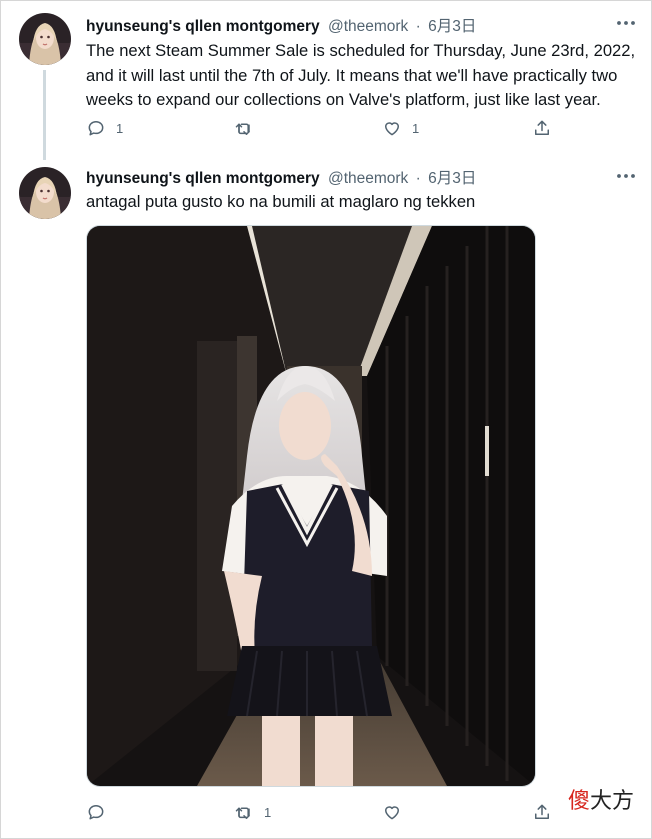 This screenshot has width=652, height=839. I want to click on retweet-button, so click(249, 128).